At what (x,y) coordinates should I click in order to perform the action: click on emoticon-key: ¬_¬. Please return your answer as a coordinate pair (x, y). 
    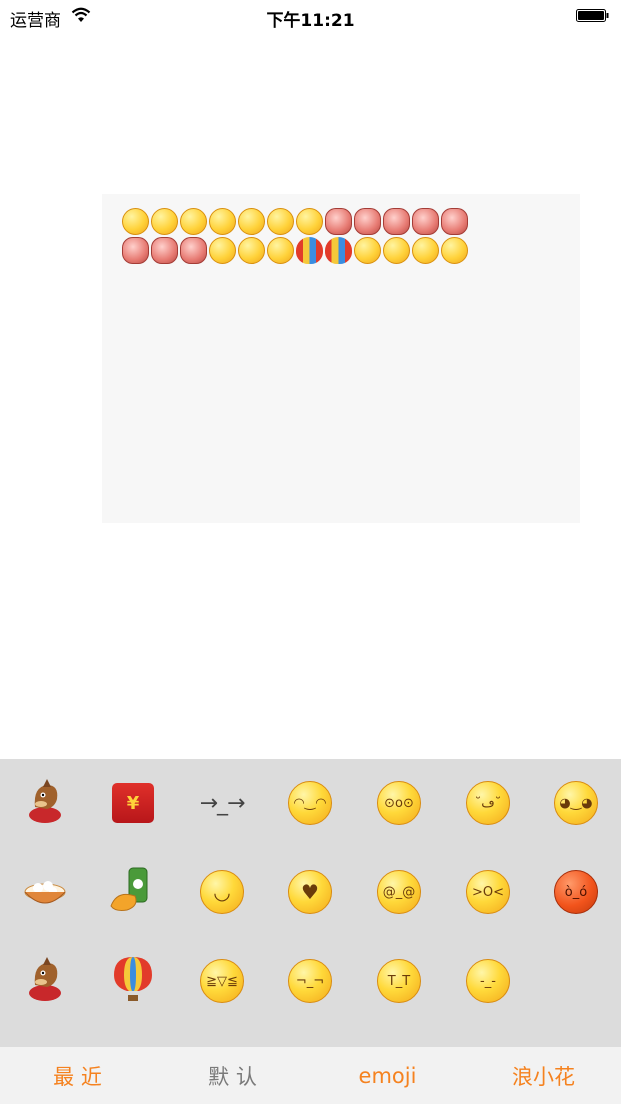
    Looking at the image, I should click on (310, 981).